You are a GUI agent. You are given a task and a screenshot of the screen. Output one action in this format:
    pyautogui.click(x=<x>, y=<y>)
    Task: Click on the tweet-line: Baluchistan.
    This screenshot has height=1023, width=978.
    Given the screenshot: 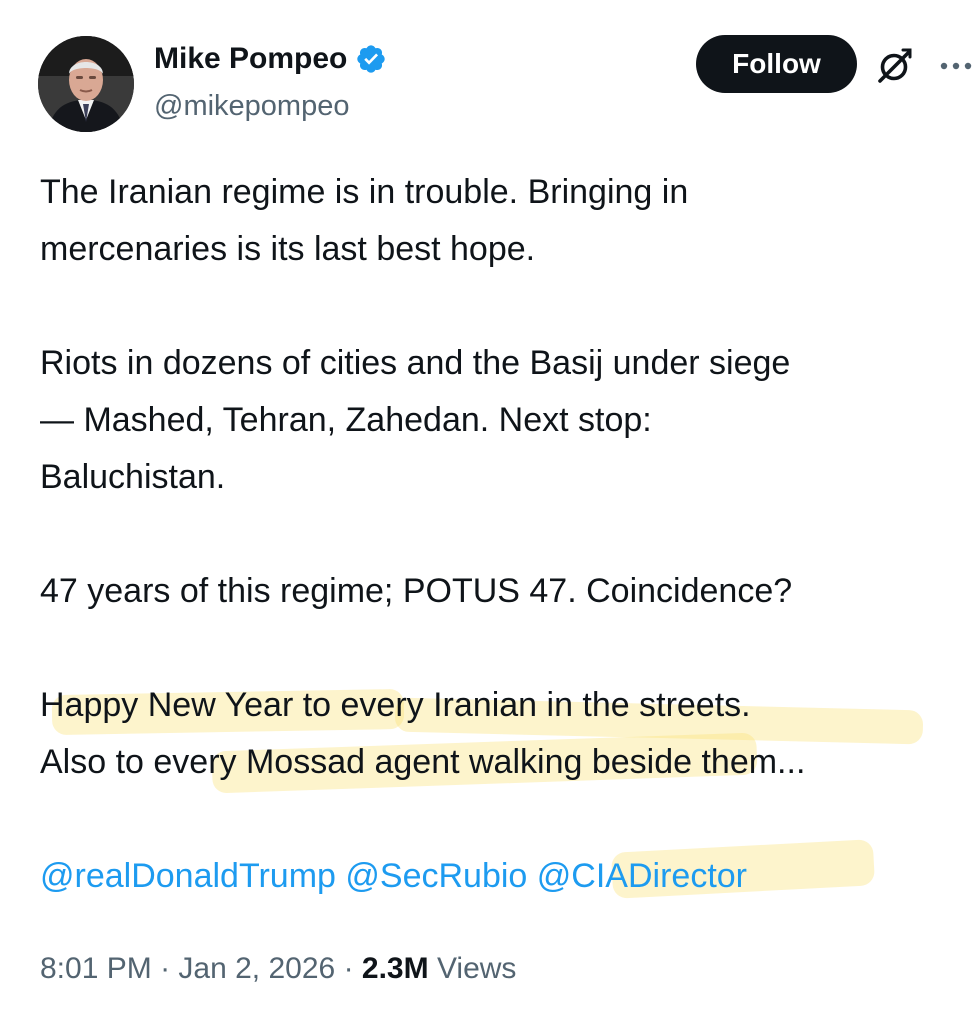 What is the action you would take?
    pyautogui.click(x=133, y=477)
    